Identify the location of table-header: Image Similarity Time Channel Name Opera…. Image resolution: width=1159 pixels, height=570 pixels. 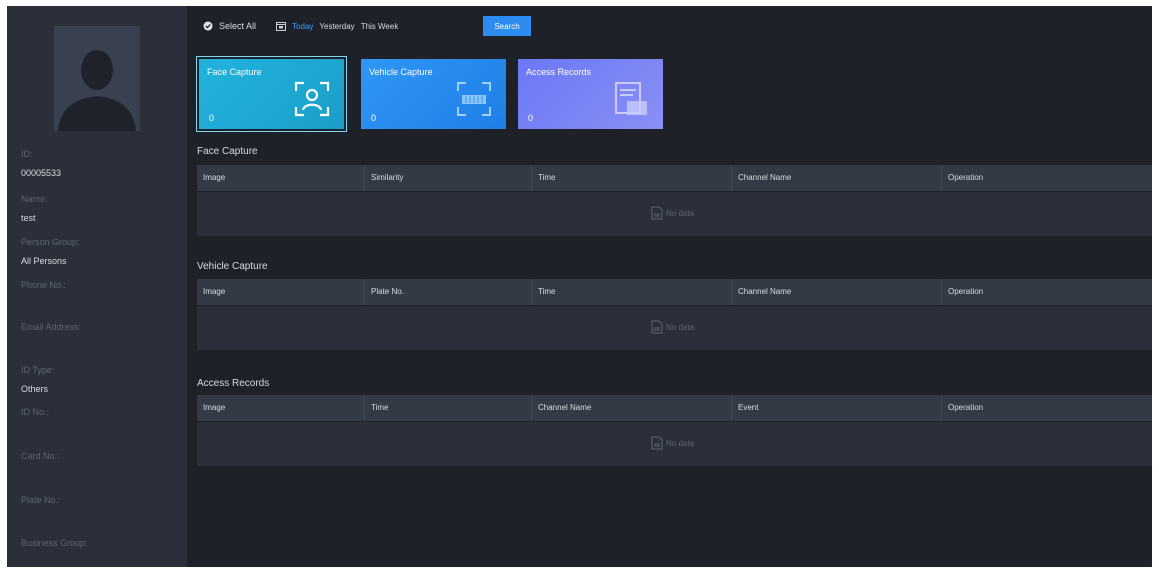
(674, 178).